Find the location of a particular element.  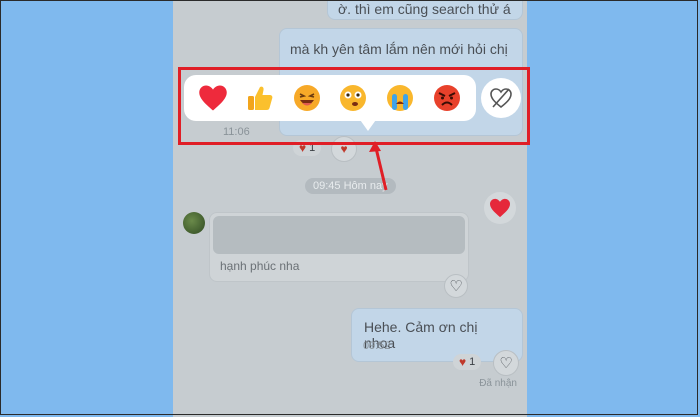

message-bubble: ờ. thì em cũng search thử á is located at coordinates (425, 10).